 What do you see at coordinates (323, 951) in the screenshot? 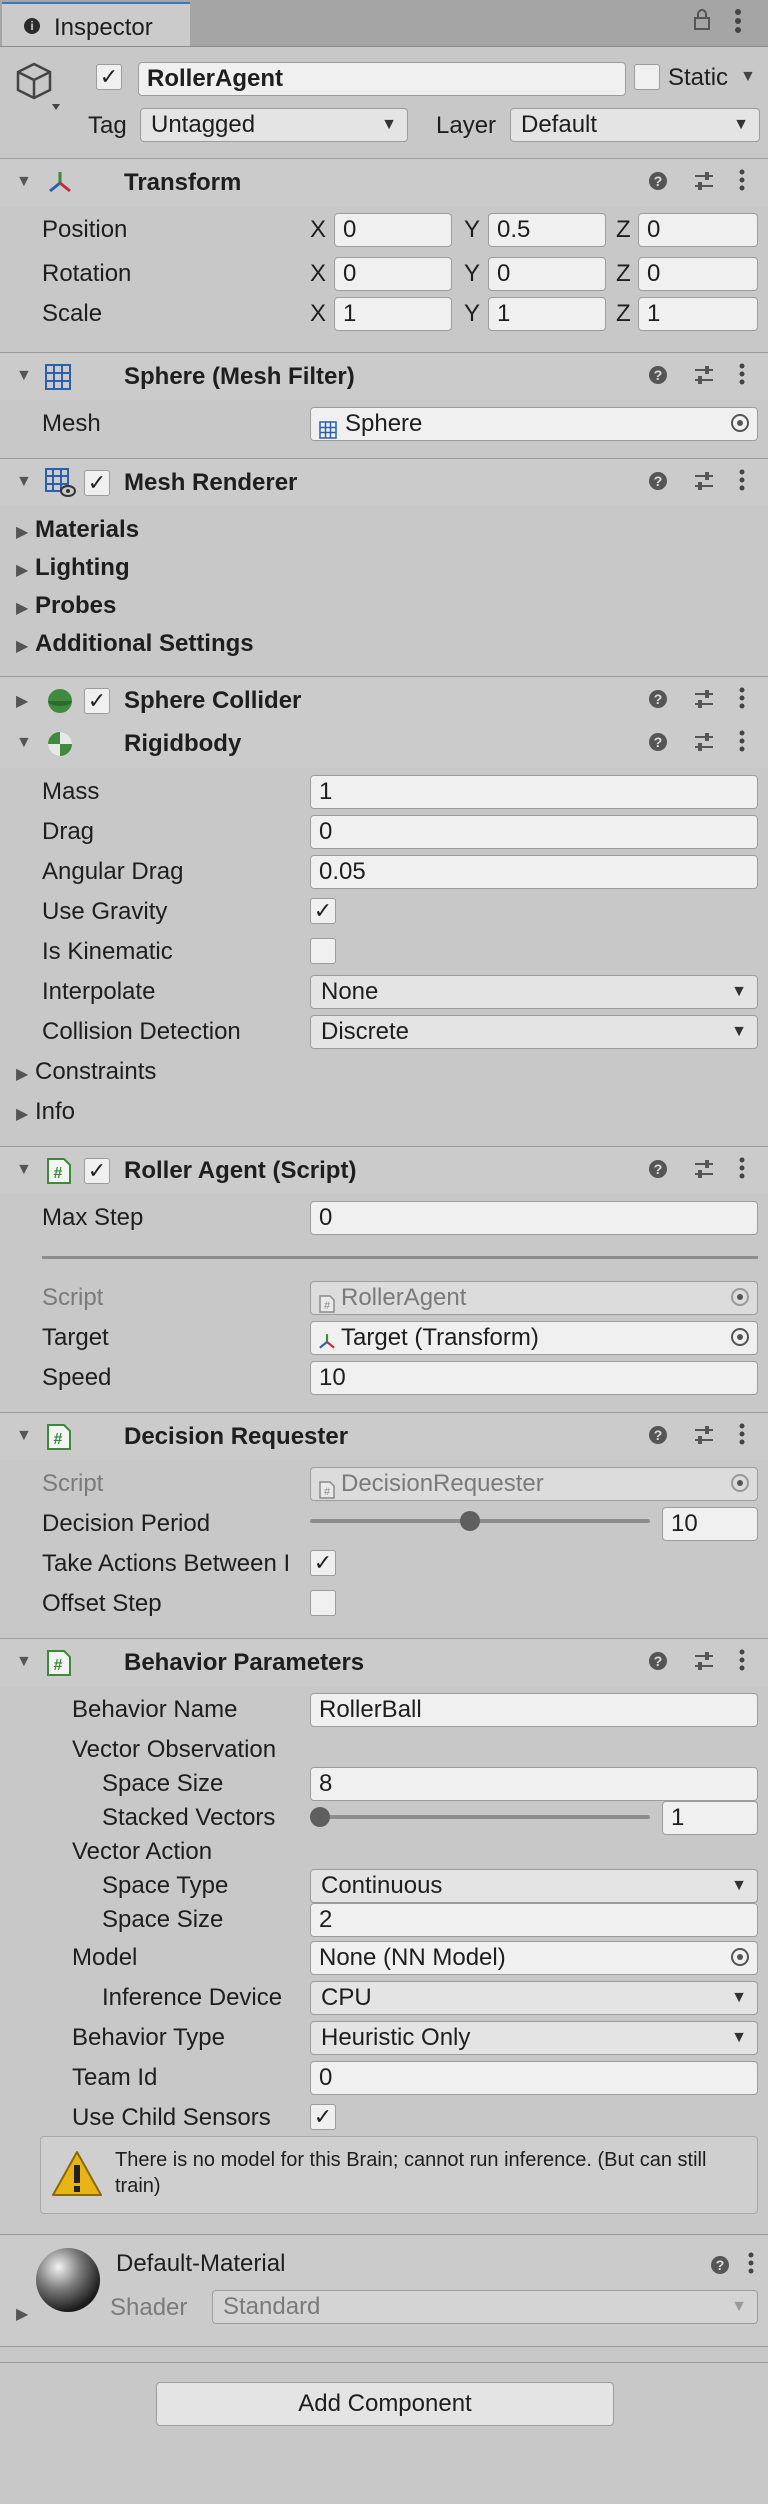
I see `is-kinematic-checkbox` at bounding box center [323, 951].